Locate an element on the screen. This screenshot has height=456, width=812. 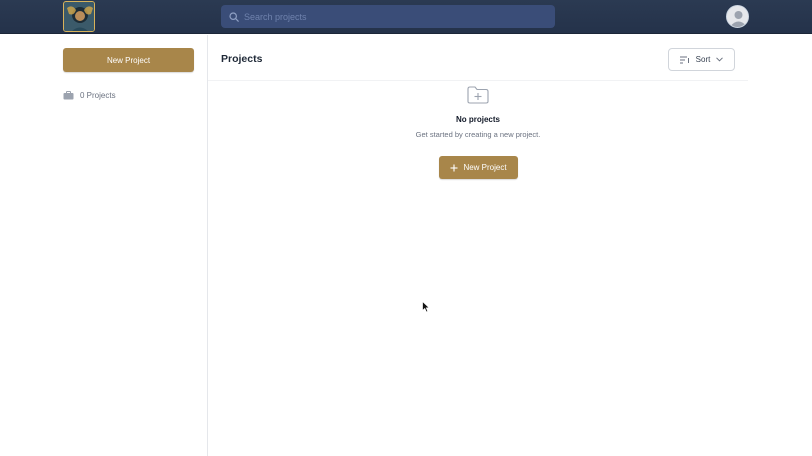
sidebar-new-project-label: New Project is located at coordinates (128, 60).